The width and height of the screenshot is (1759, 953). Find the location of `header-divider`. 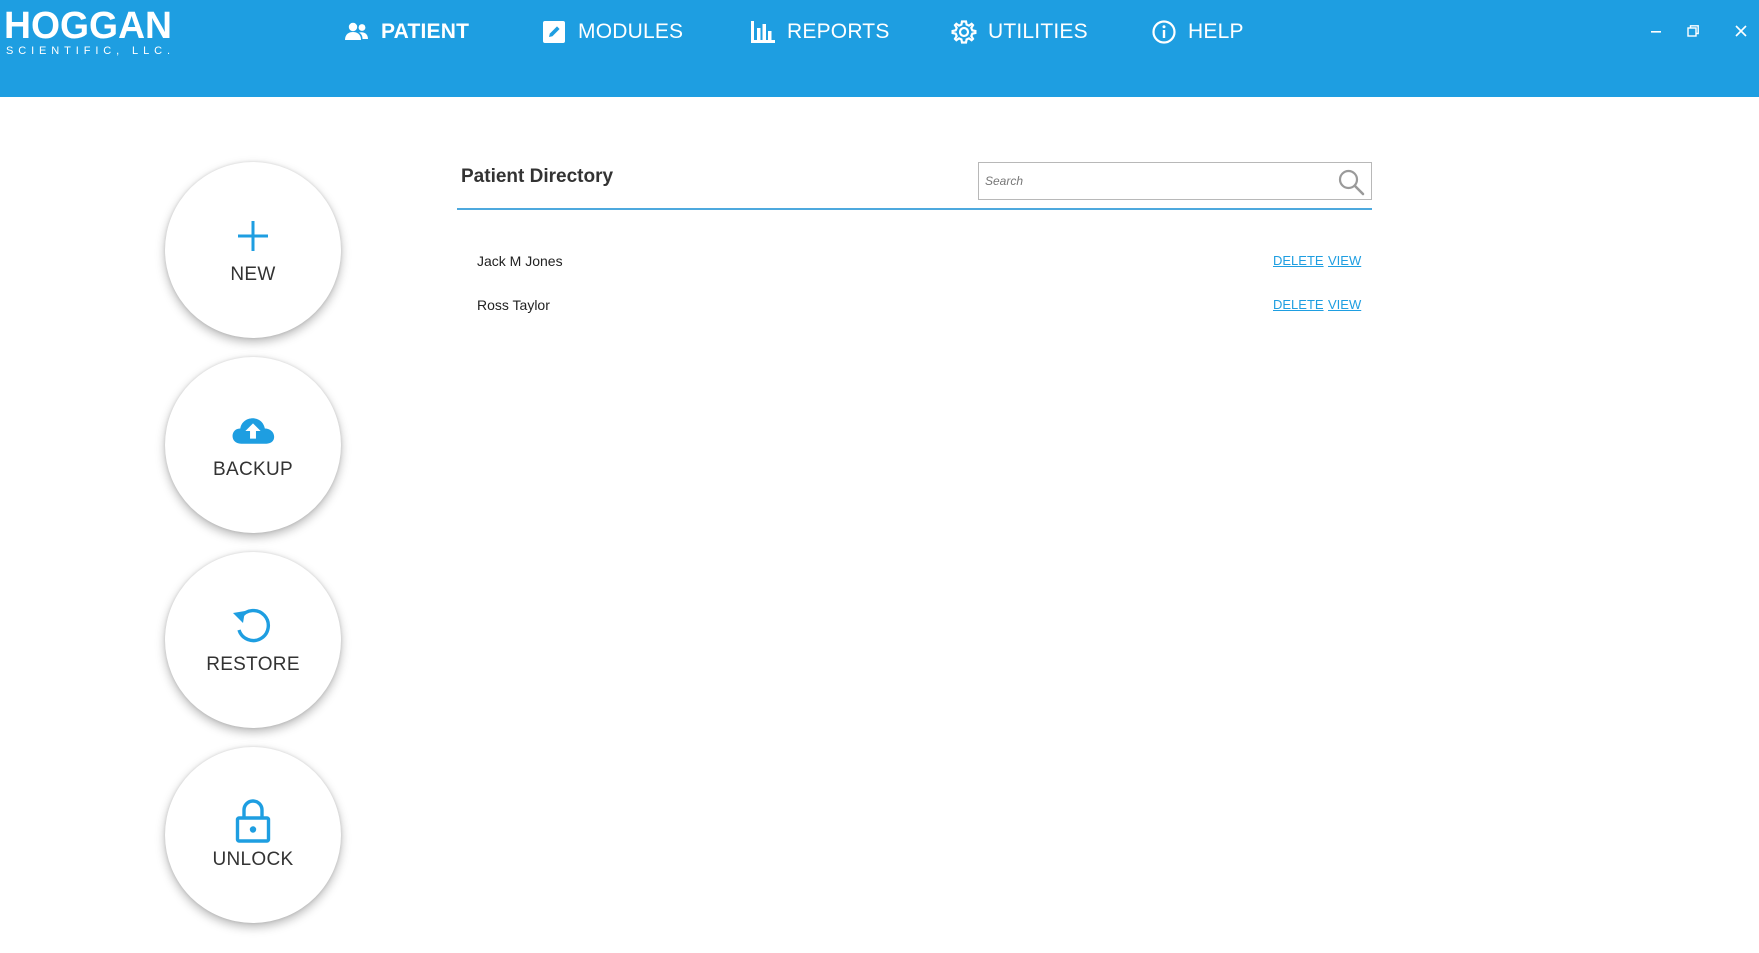

header-divider is located at coordinates (914, 209).